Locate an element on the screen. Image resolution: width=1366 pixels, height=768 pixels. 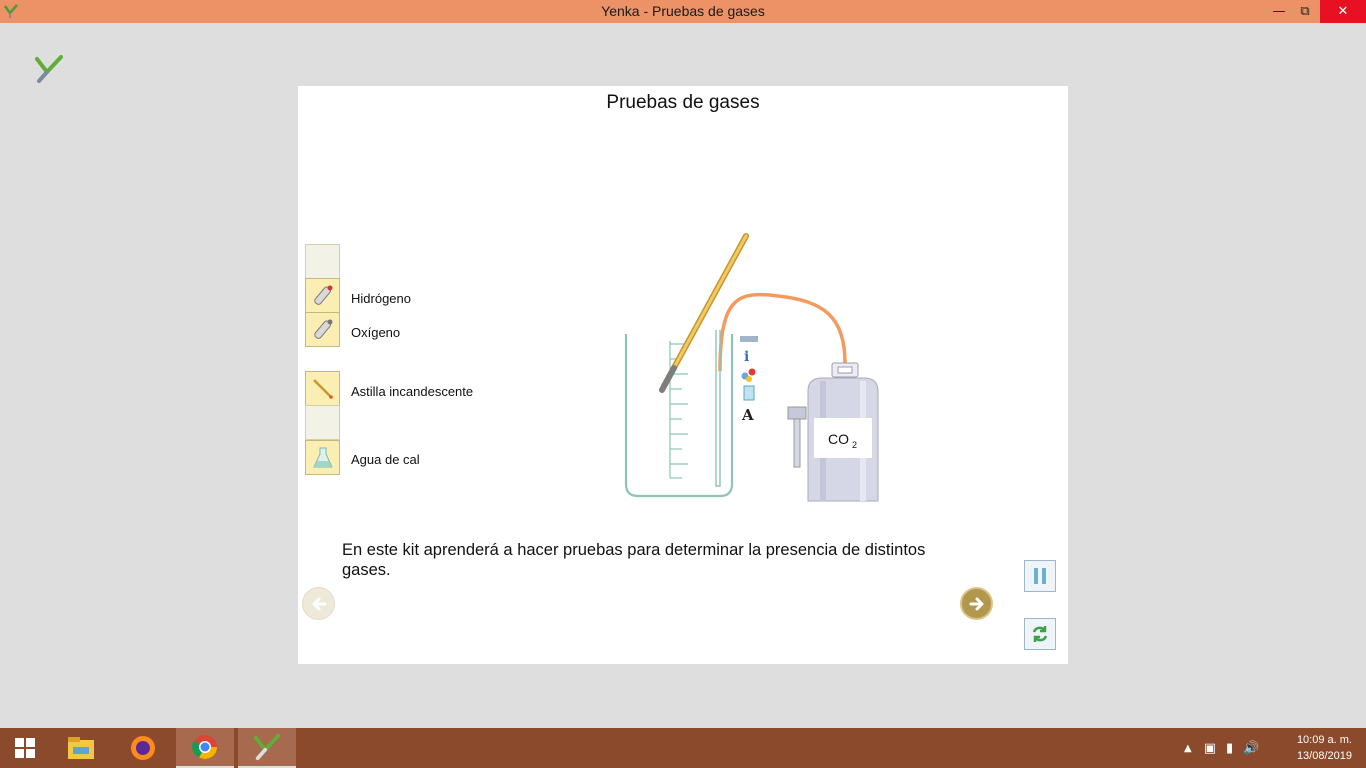
slot-label-hydrogen: Hidrógeno is located at coordinates (381, 298).